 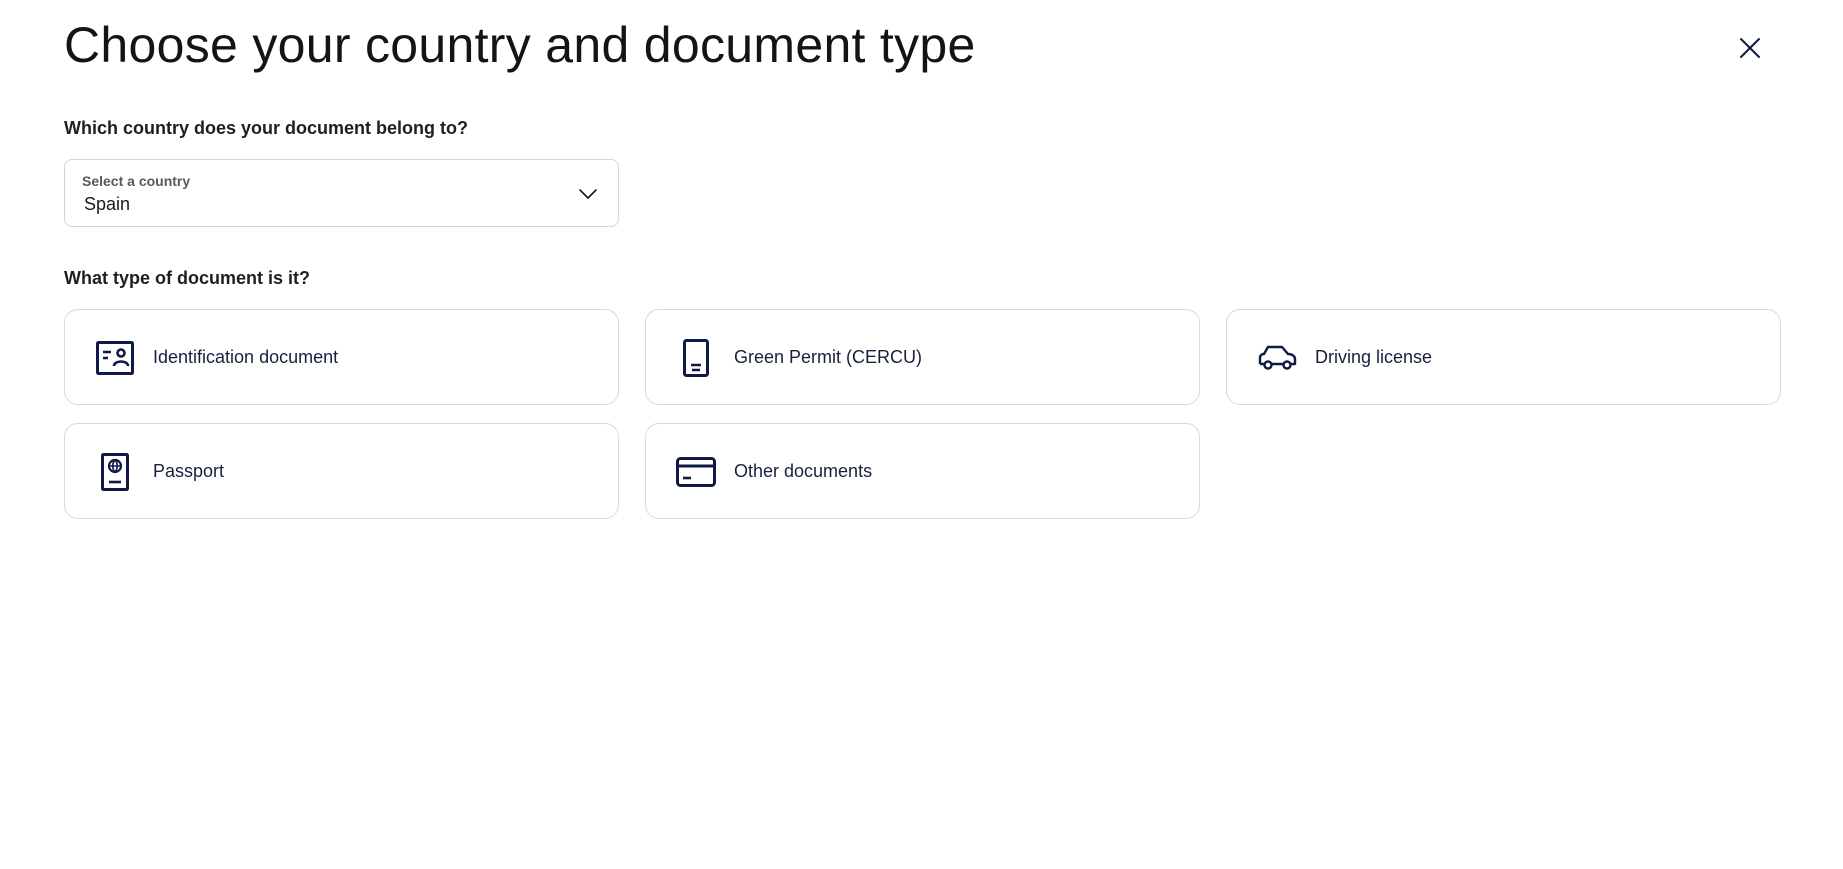 What do you see at coordinates (1277, 358) in the screenshot?
I see `car-icon` at bounding box center [1277, 358].